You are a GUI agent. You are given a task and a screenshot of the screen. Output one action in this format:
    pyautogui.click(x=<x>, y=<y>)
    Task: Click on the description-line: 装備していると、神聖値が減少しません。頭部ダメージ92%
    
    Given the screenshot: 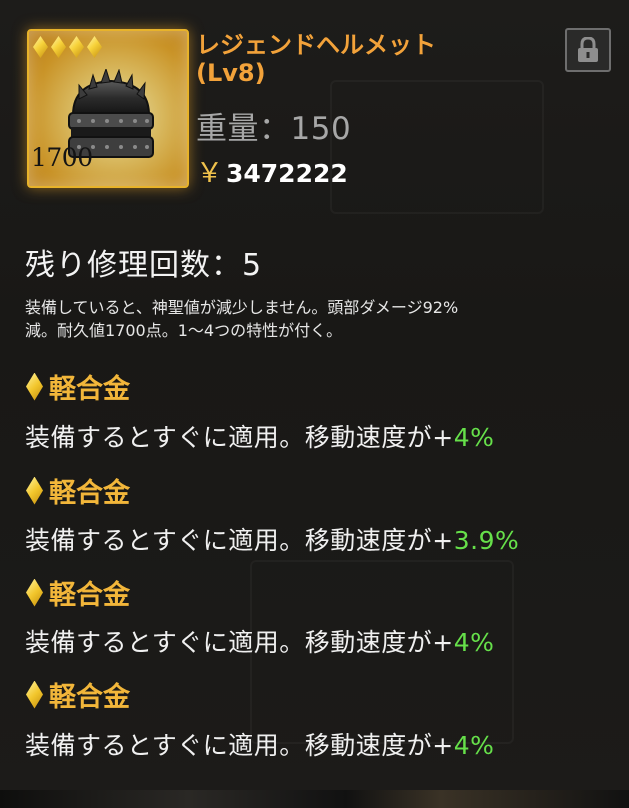 What is the action you would take?
    pyautogui.click(x=242, y=307)
    